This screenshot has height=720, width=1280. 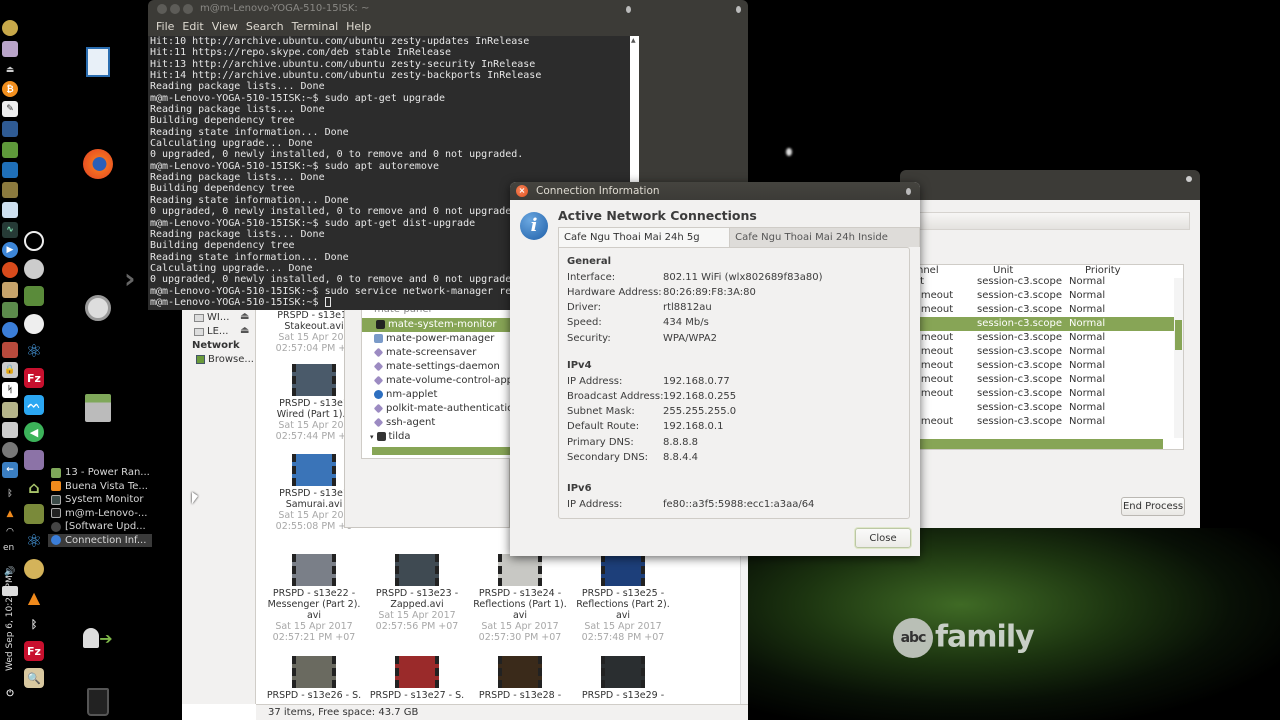 I want to click on menu-terminal: Terminal, so click(x=315, y=27).